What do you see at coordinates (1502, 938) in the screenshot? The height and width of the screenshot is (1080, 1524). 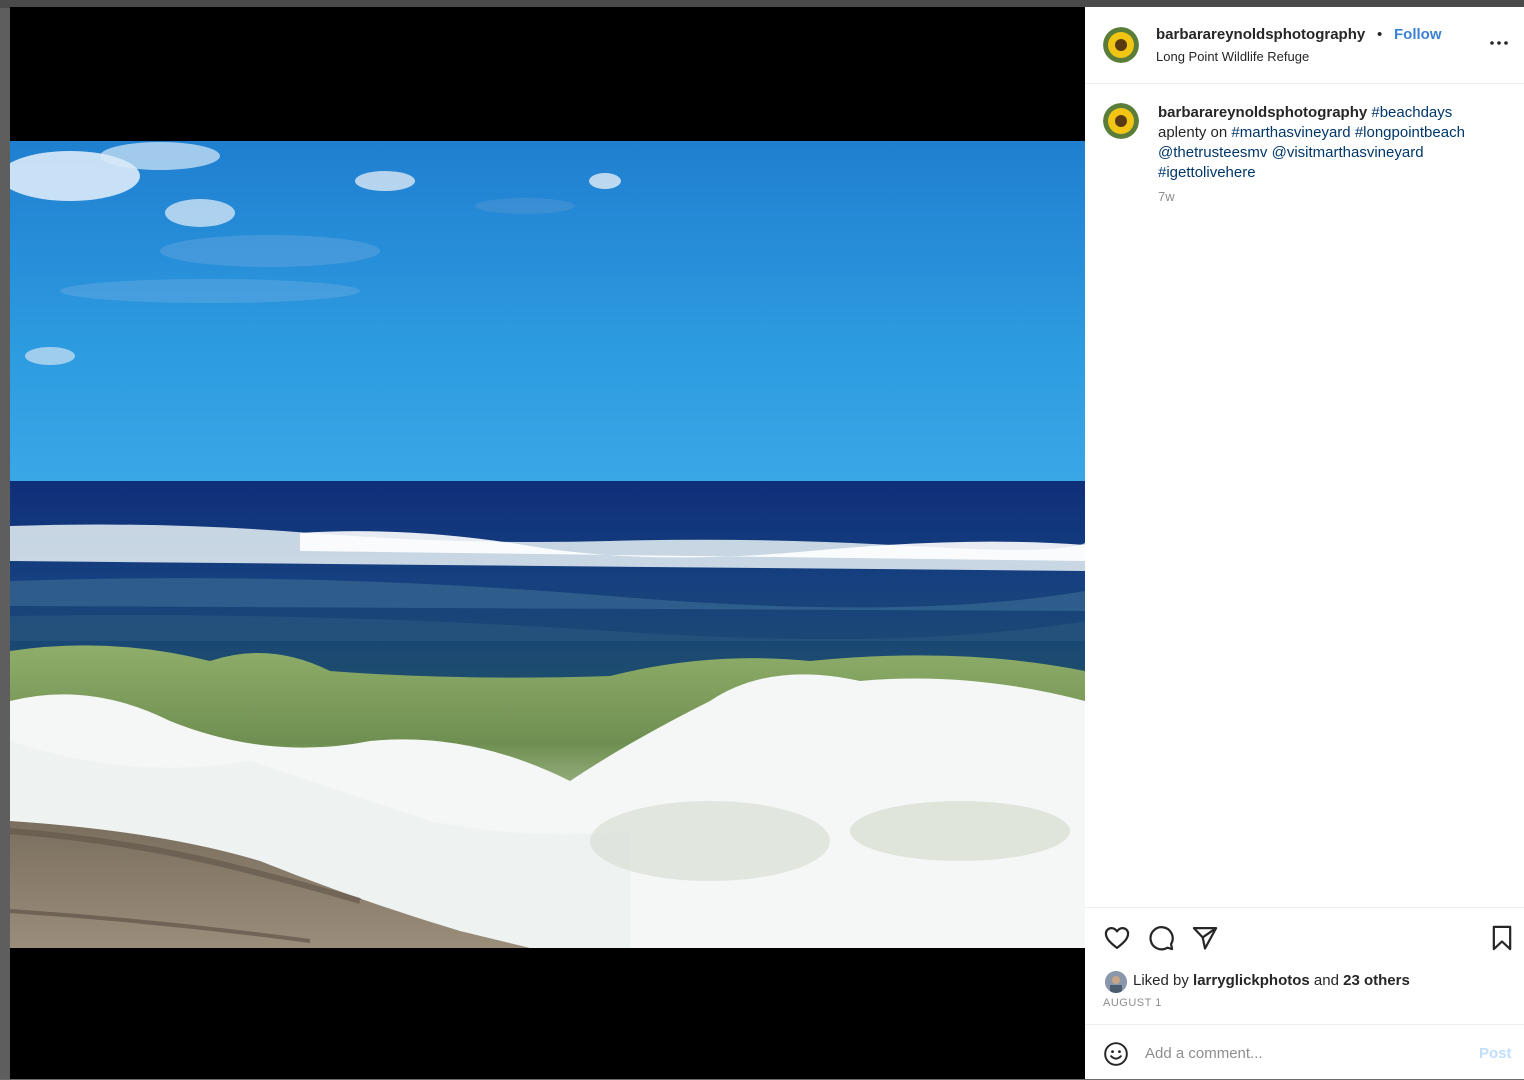 I see `bookmark-icon` at bounding box center [1502, 938].